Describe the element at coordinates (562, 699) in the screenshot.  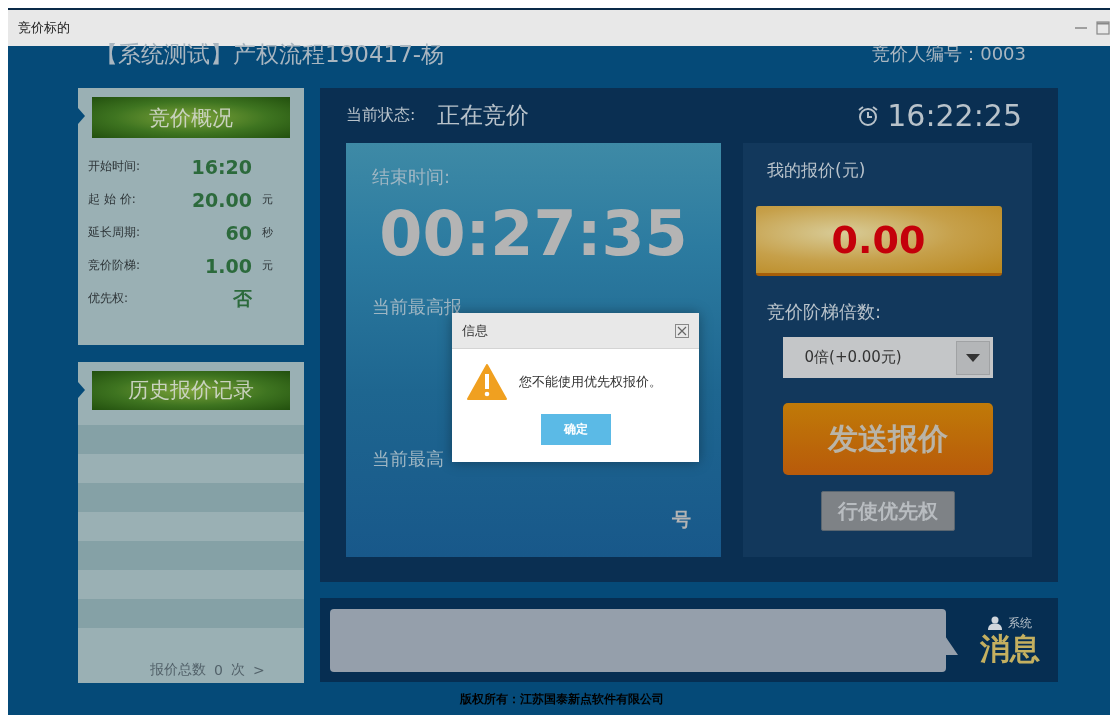
I see `copyright-text: 版权所有：江苏国泰新点软件有限公司` at that location.